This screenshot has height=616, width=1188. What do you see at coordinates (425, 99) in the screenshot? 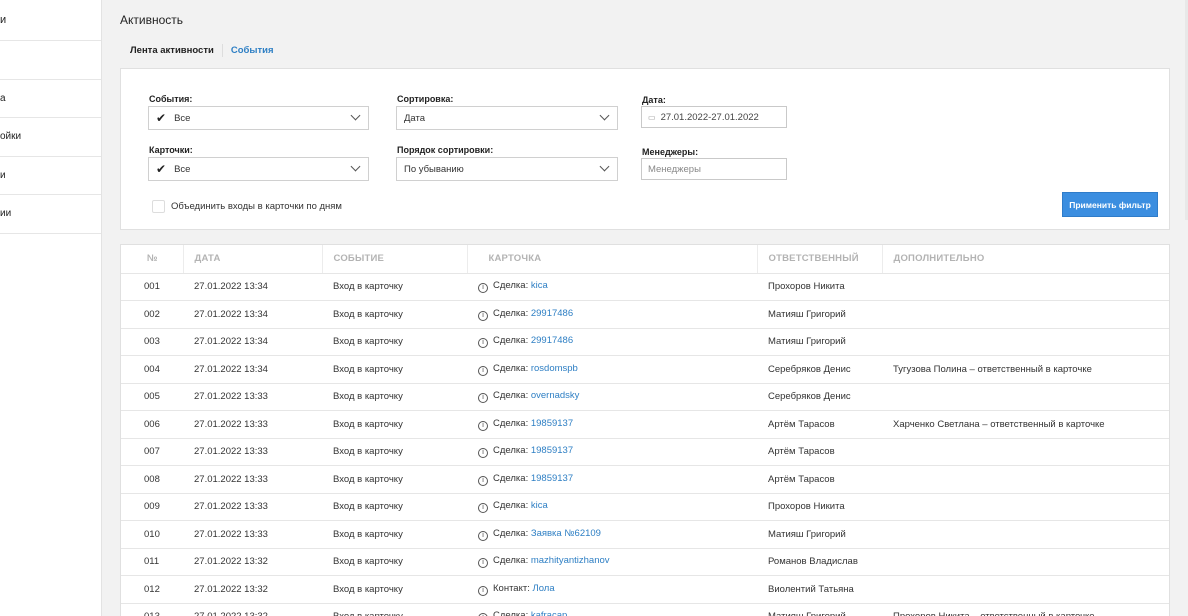
I see `sort-filter-label: Сортировка:` at bounding box center [425, 99].